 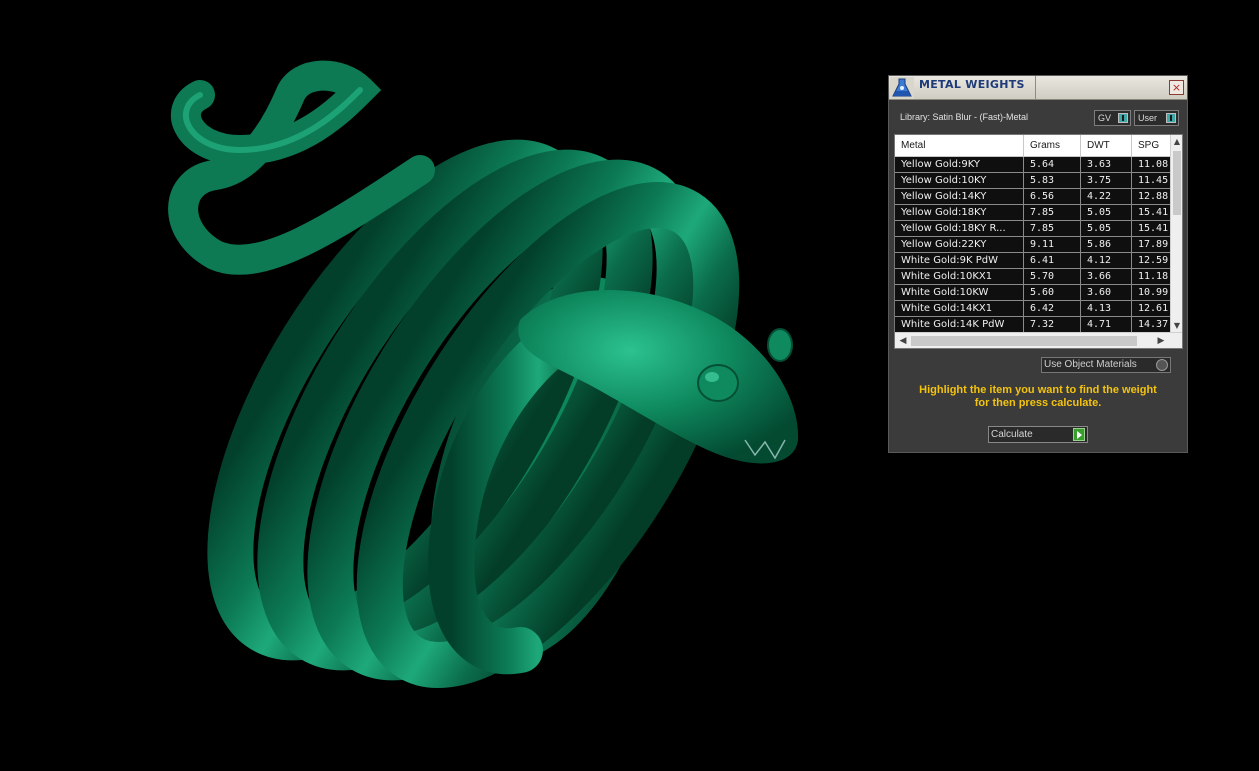 I want to click on table-row: White Gold:14KX1 6.42 4.13 12.61, so click(x=1033, y=309).